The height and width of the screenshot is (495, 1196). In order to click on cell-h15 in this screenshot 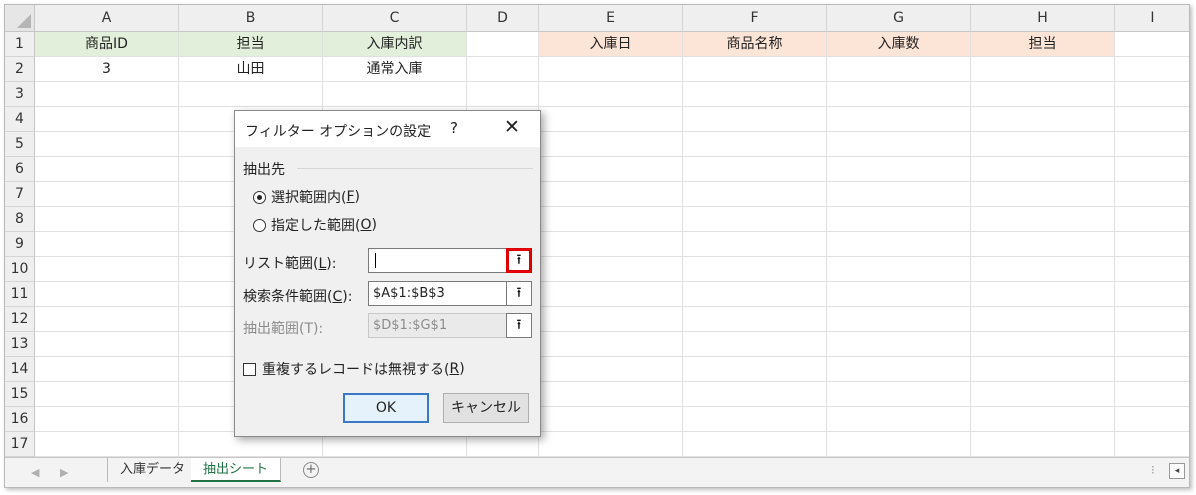, I will do `click(1043, 394)`.